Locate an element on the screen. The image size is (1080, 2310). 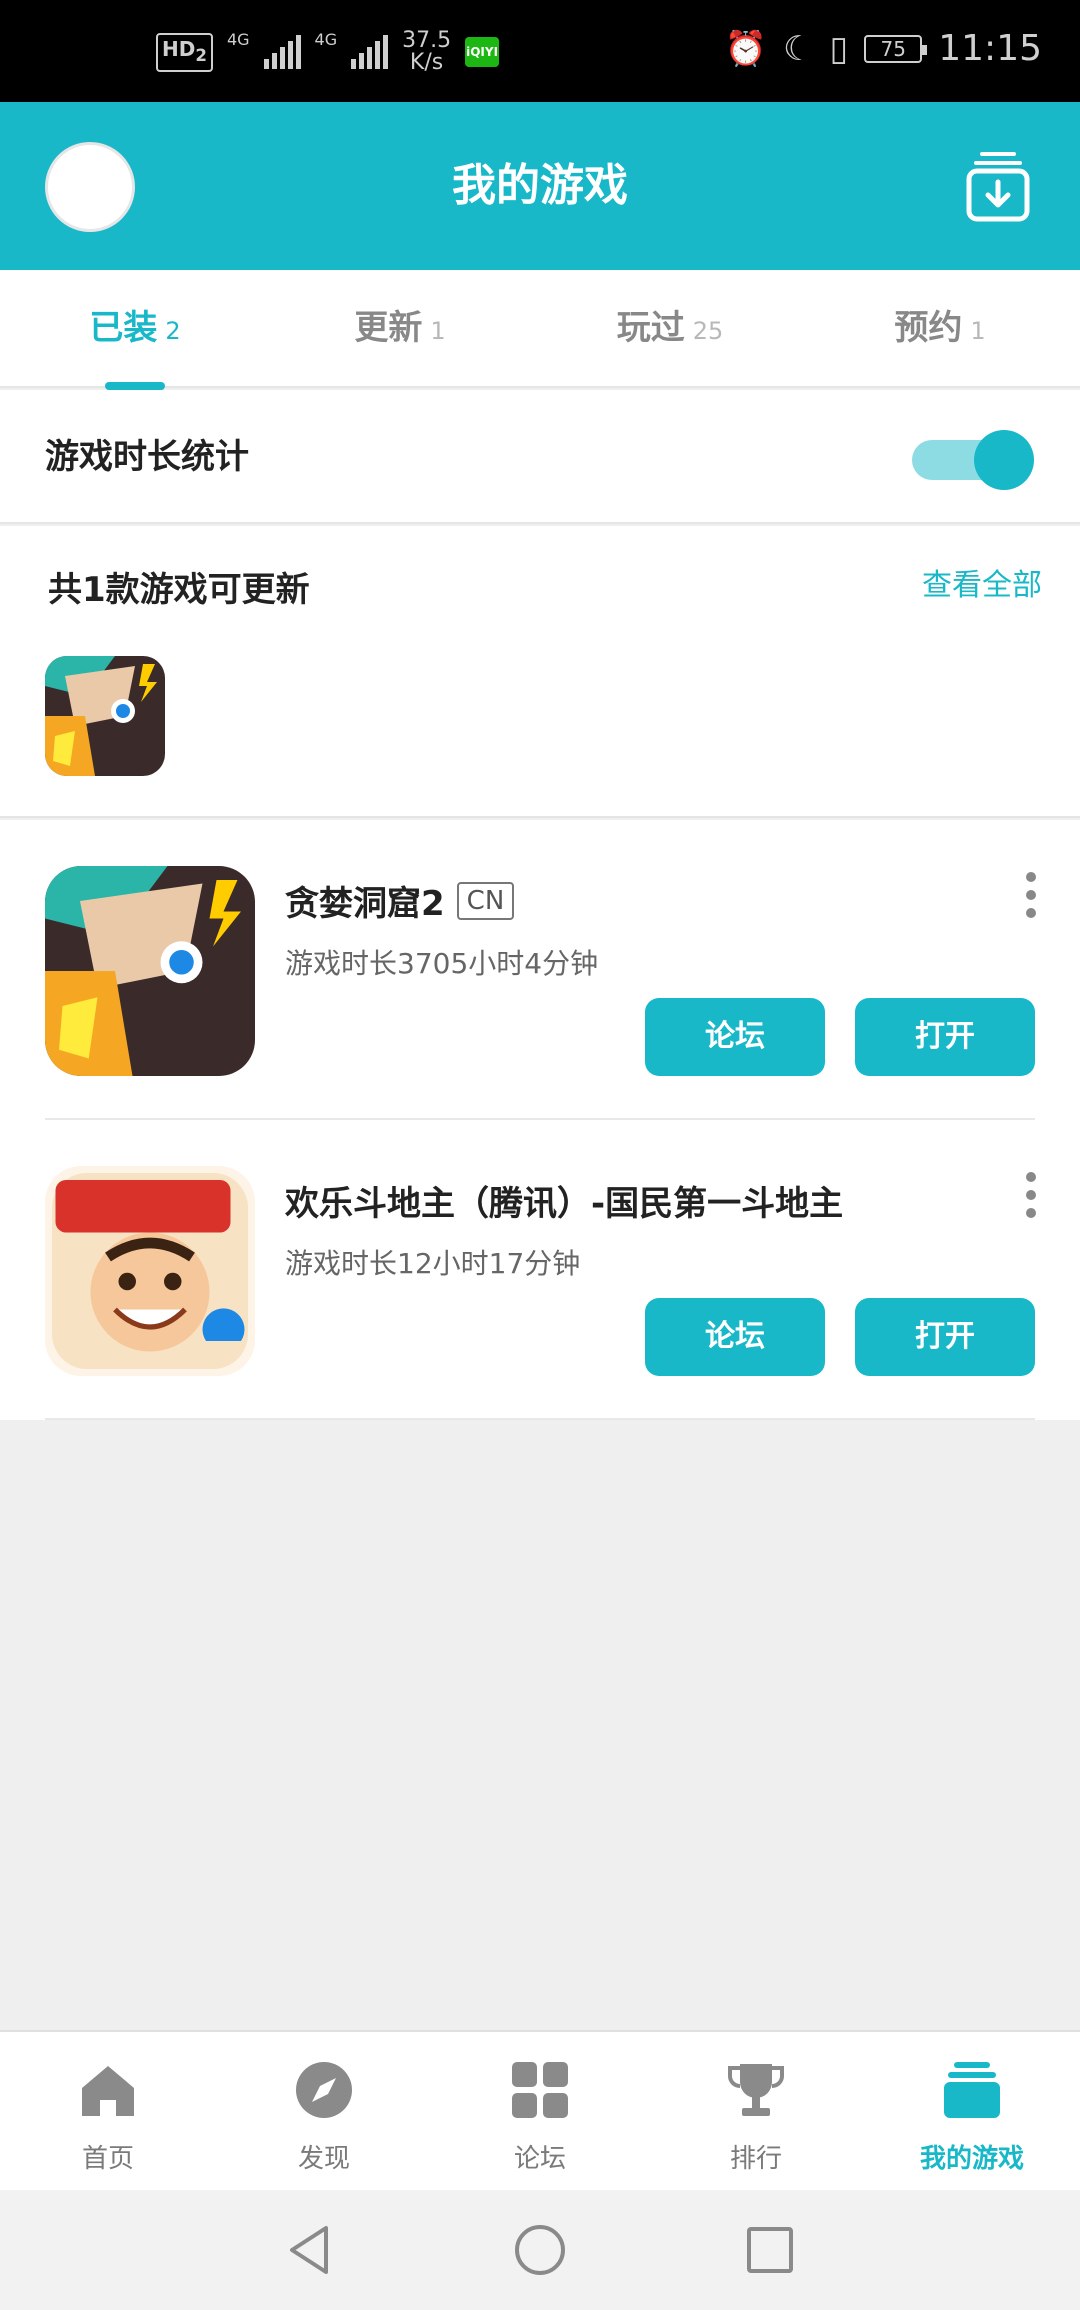
hd-indicator: HD2 is located at coordinates (184, 52).